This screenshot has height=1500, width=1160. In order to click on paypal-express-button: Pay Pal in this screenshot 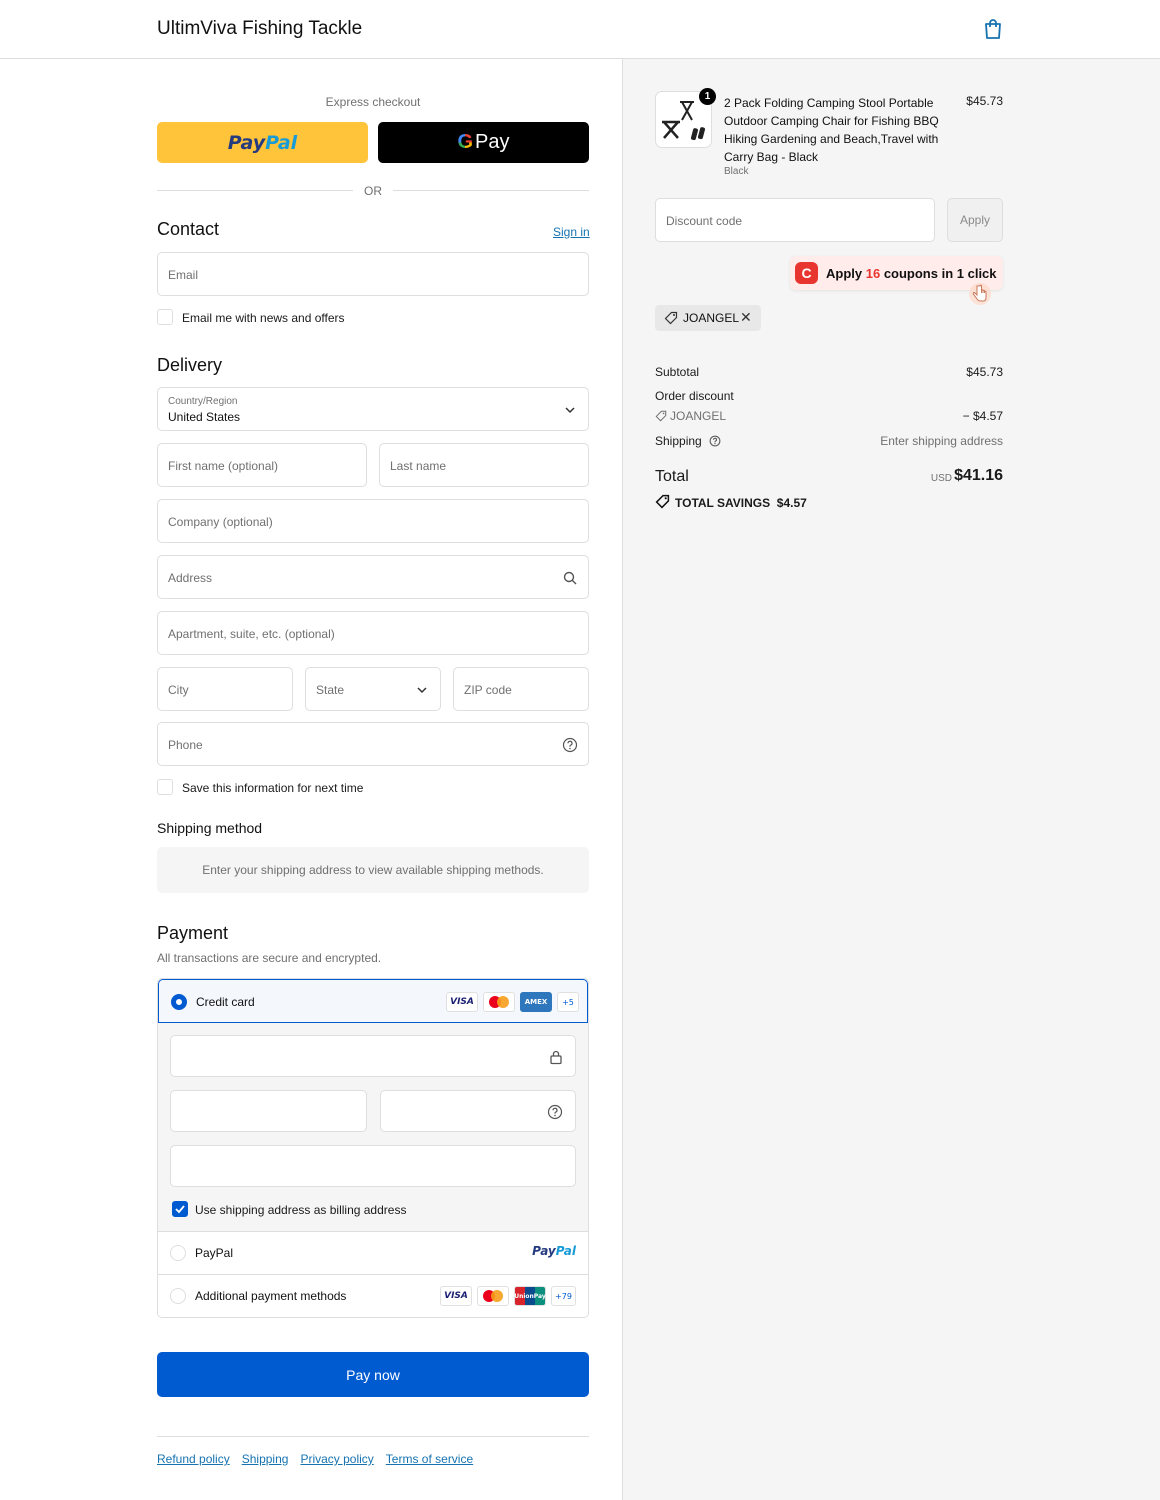, I will do `click(262, 142)`.